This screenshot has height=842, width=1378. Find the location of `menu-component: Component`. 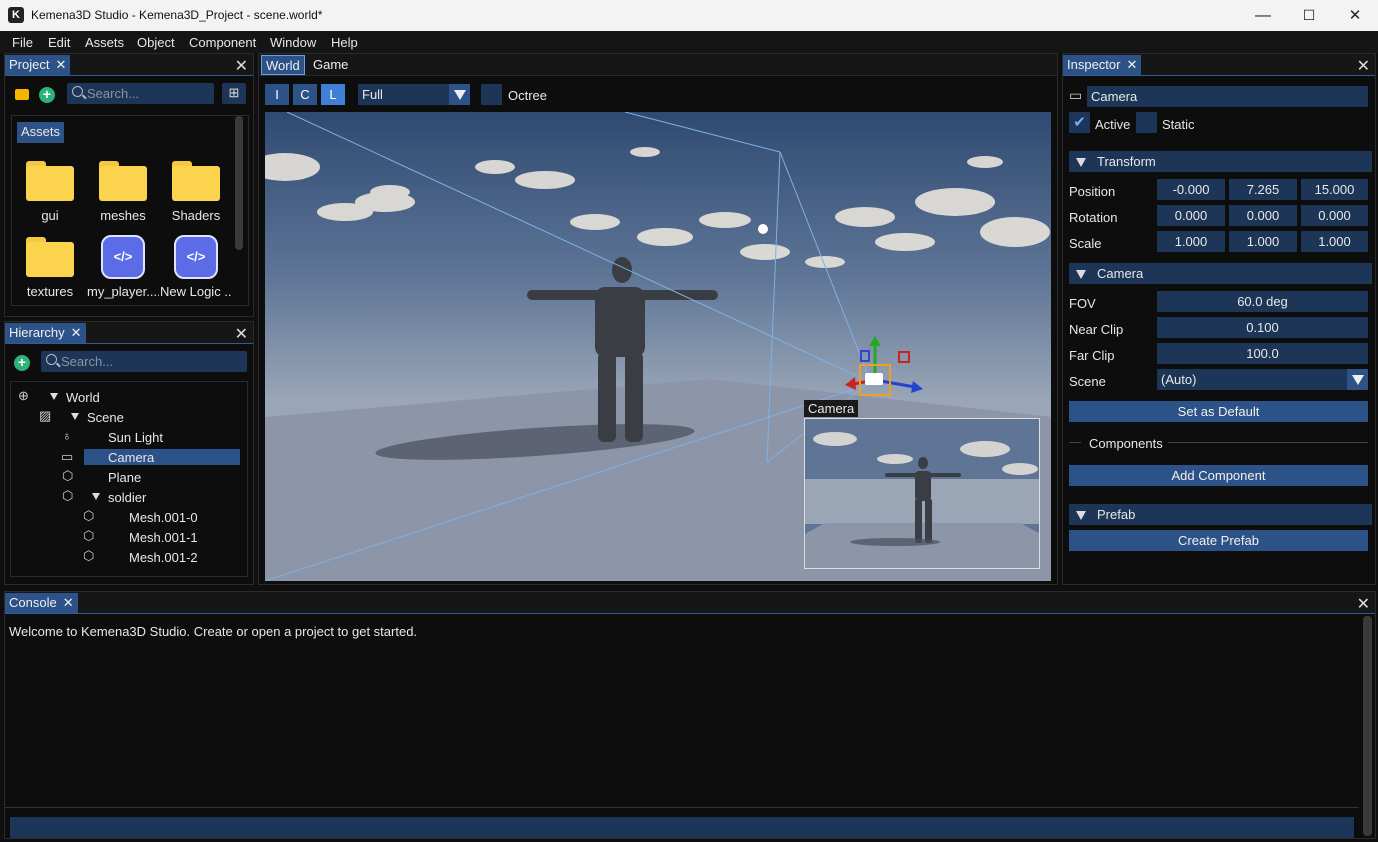

menu-component: Component is located at coordinates (222, 42).